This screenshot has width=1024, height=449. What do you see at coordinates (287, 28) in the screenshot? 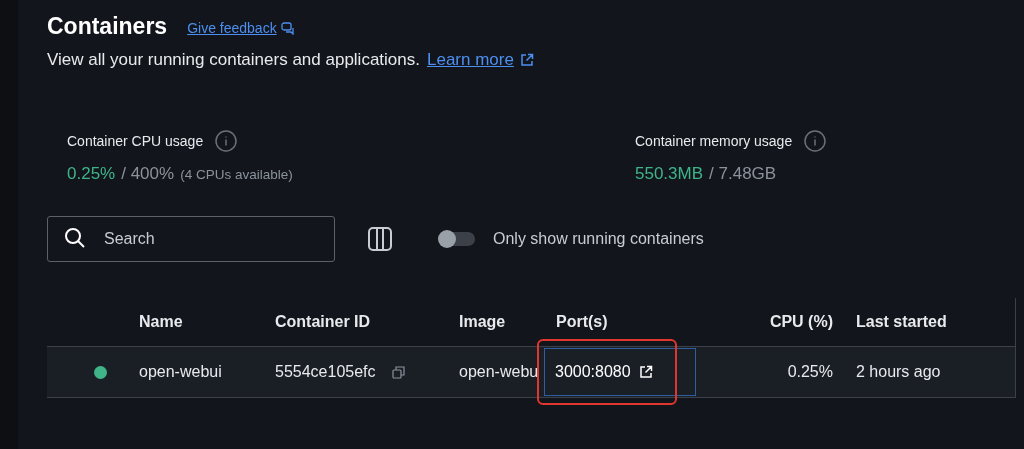
I see `chat-icon` at bounding box center [287, 28].